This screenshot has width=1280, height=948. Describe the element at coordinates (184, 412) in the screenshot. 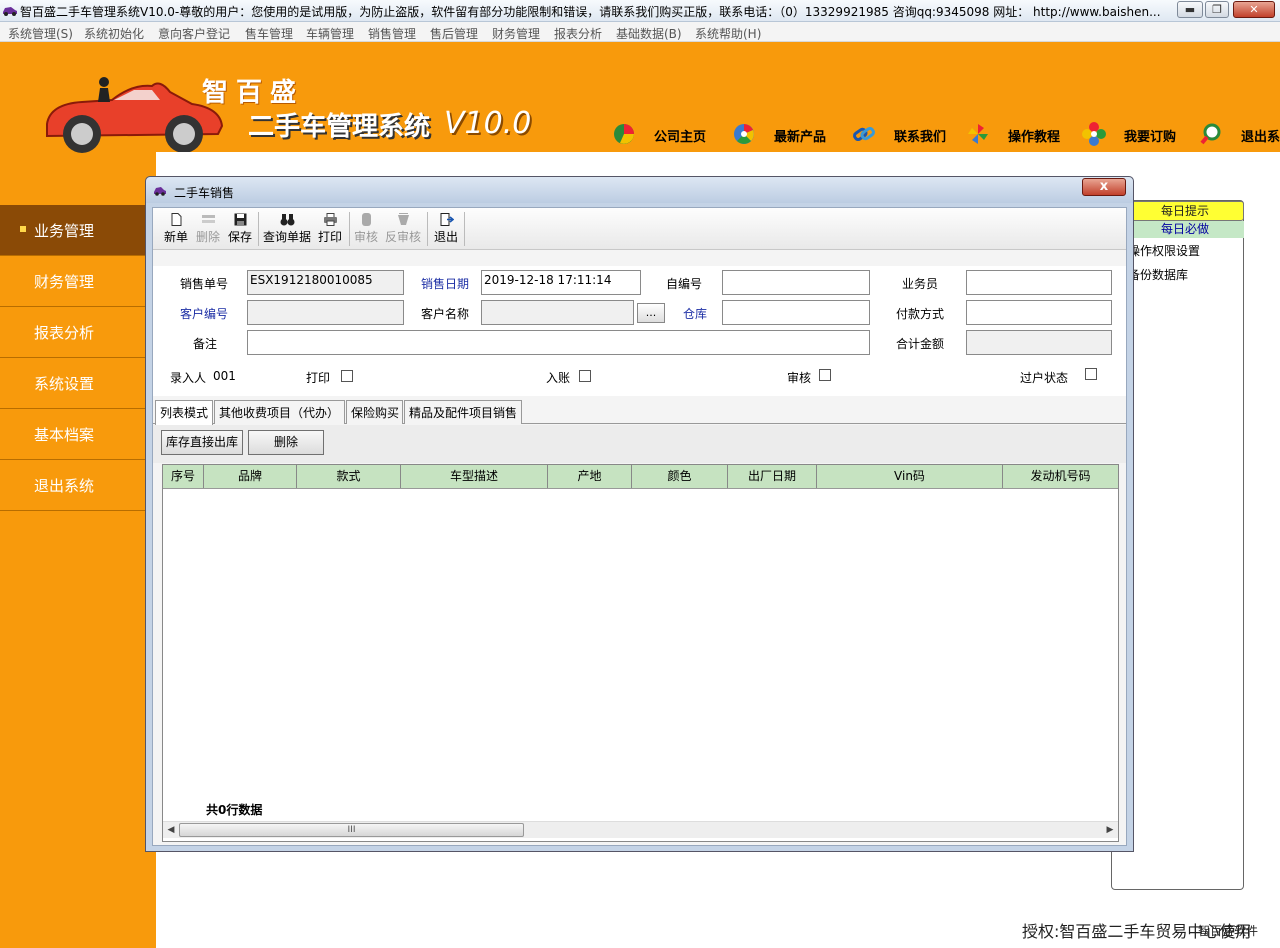

I see `tab-list-mode: 列表模式` at that location.